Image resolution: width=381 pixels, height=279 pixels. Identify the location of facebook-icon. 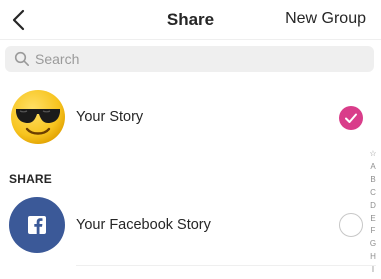
(37, 225).